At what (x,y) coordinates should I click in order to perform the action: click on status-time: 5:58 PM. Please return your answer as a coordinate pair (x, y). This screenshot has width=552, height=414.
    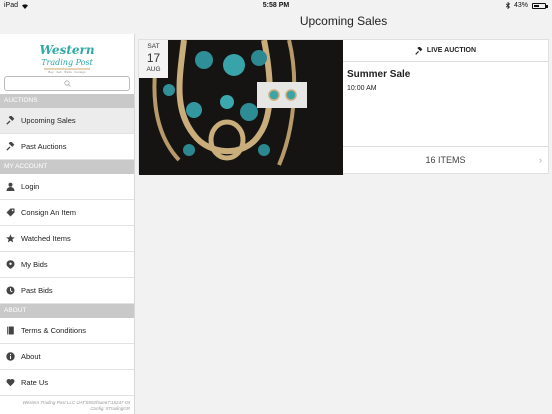
    Looking at the image, I should click on (276, 5).